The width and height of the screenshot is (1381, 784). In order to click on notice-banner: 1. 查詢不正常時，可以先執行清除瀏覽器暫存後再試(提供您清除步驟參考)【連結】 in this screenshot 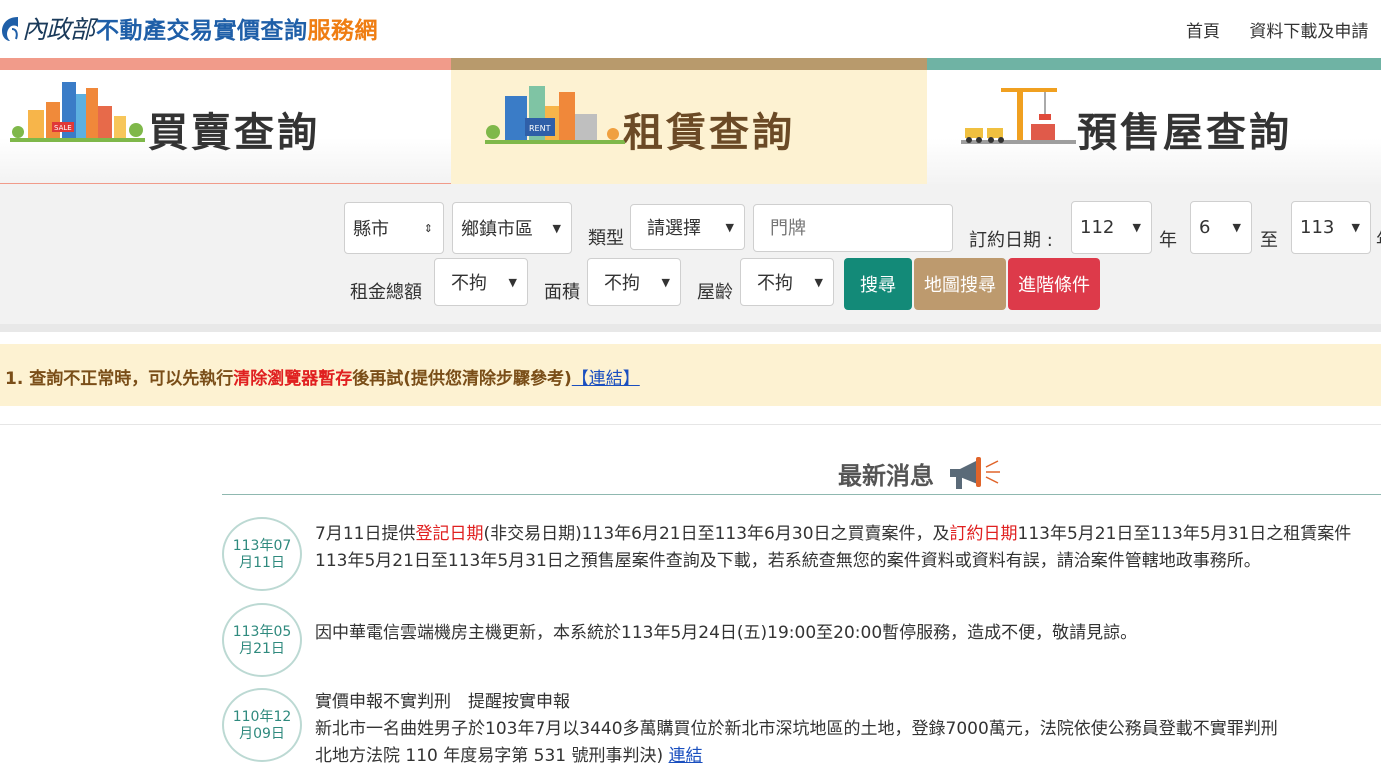, I will do `click(690, 375)`.